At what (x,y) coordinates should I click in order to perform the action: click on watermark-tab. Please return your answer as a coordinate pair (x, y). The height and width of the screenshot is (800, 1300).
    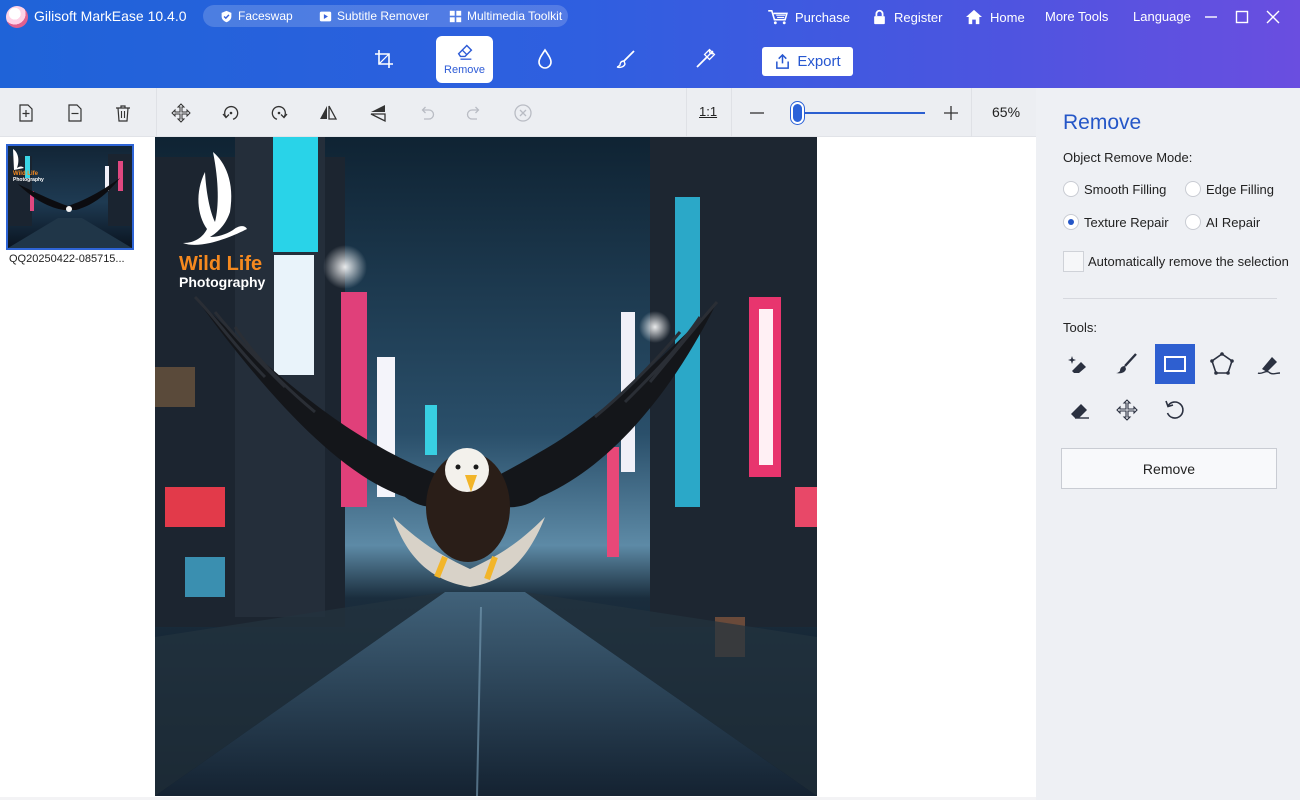
    Looking at the image, I should click on (545, 59).